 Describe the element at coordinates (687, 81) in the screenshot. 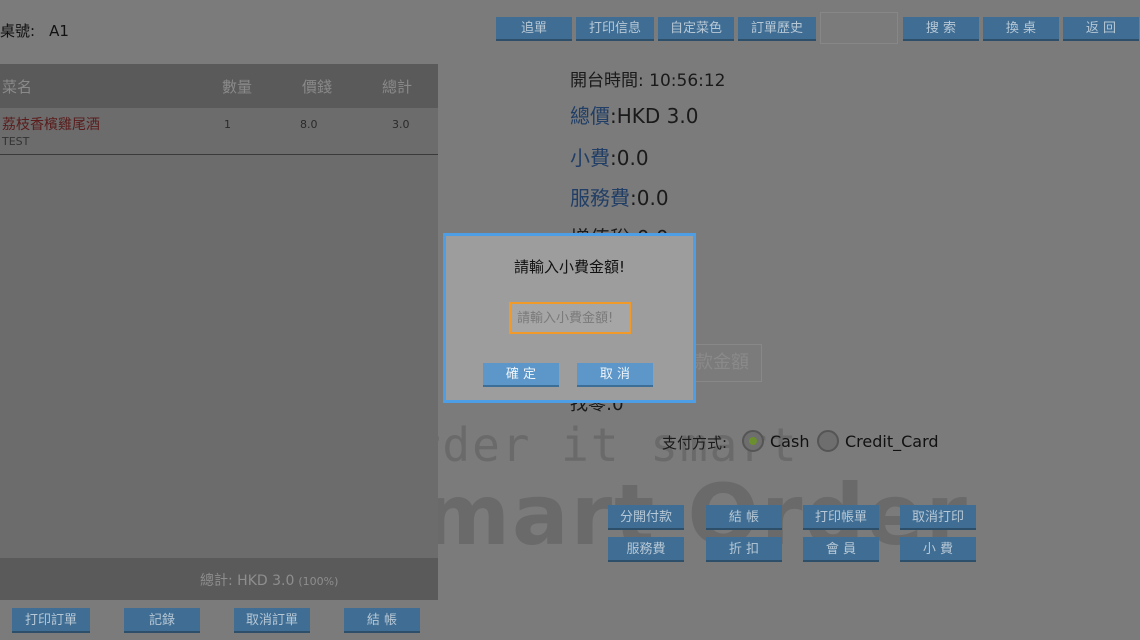

I see `open-time-value: 10:56:12` at that location.